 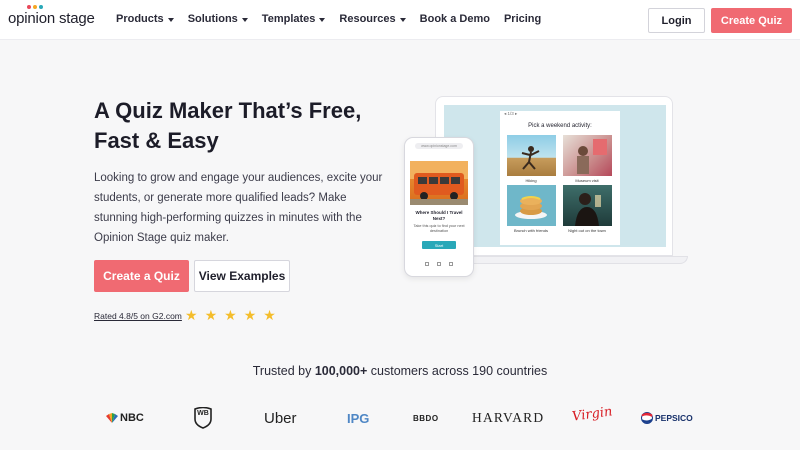 What do you see at coordinates (212, 19) in the screenshot?
I see `menu-solutions-label: Solutions` at bounding box center [212, 19].